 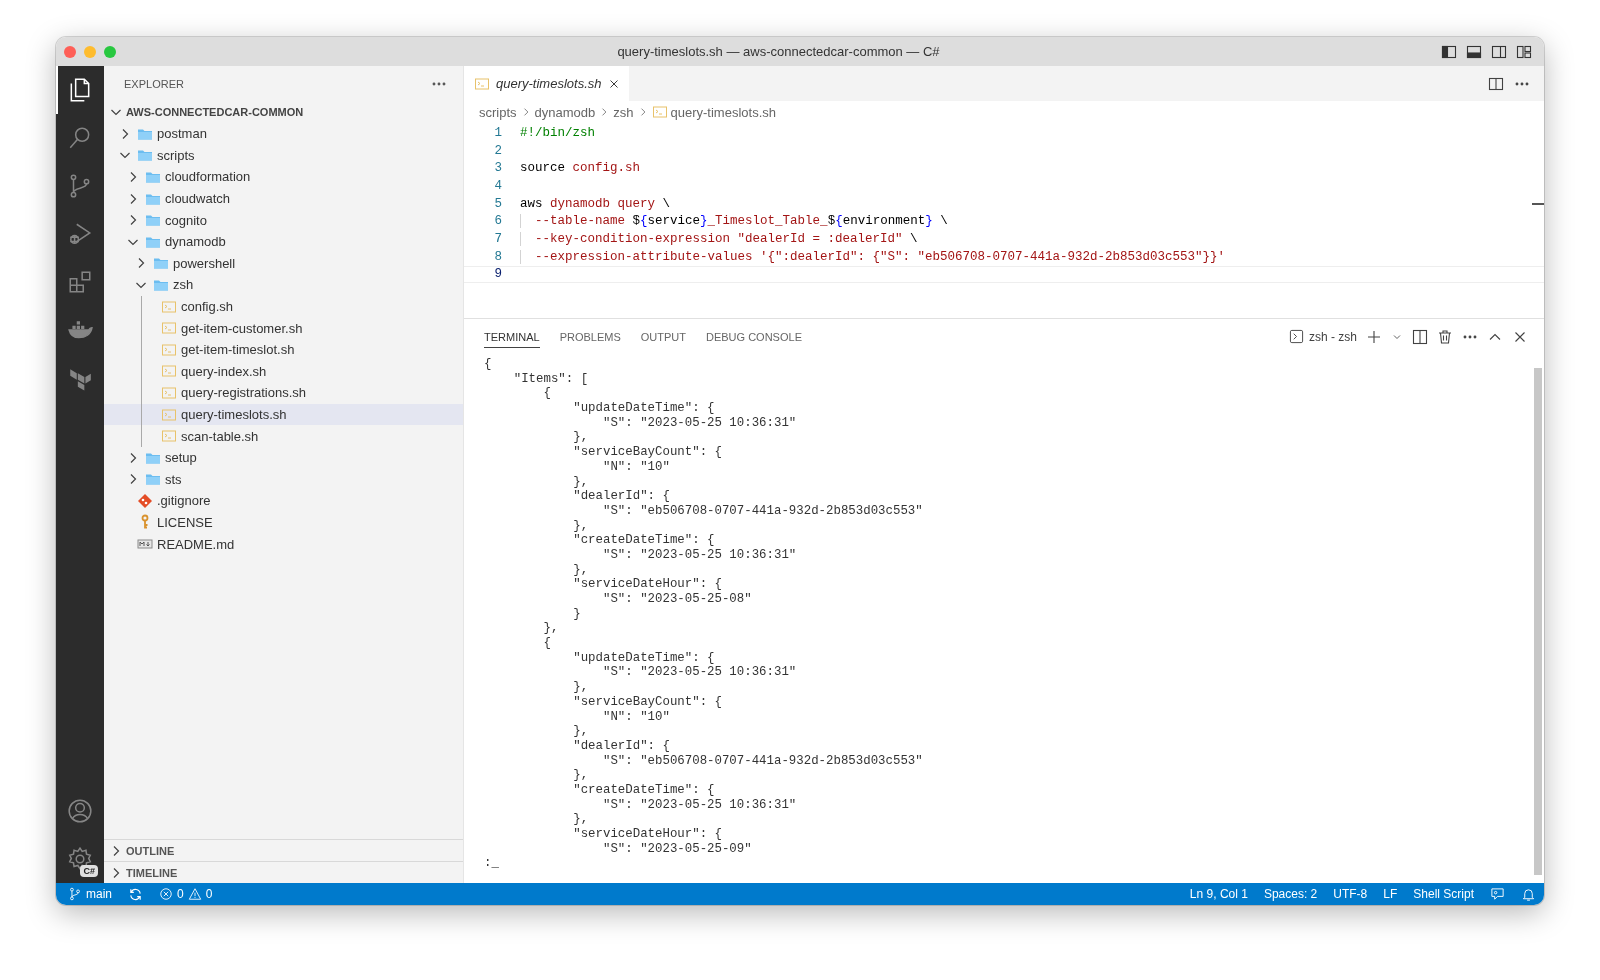 What do you see at coordinates (497, 221) in the screenshot?
I see `line-number: 6` at bounding box center [497, 221].